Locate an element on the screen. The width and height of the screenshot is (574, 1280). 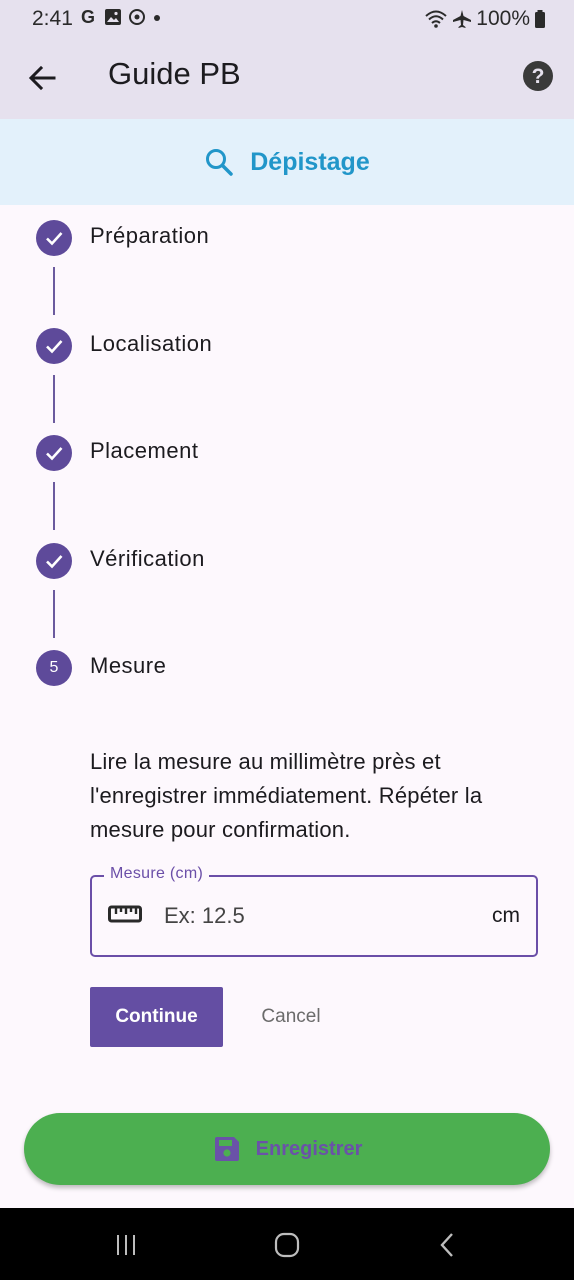
wifi-icon is located at coordinates (436, 19).